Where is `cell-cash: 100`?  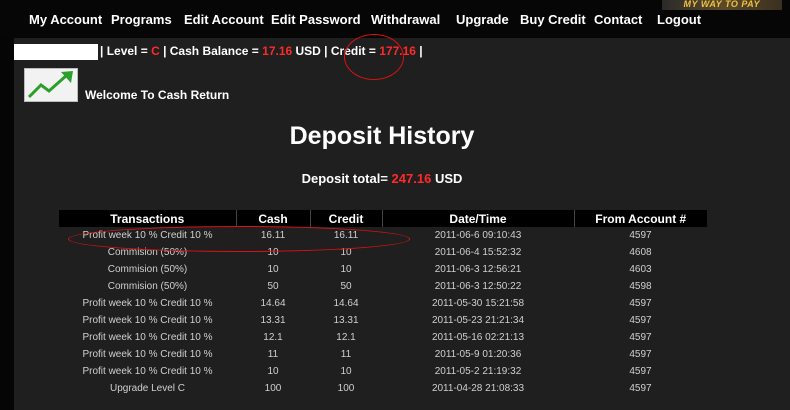 cell-cash: 100 is located at coordinates (273, 388).